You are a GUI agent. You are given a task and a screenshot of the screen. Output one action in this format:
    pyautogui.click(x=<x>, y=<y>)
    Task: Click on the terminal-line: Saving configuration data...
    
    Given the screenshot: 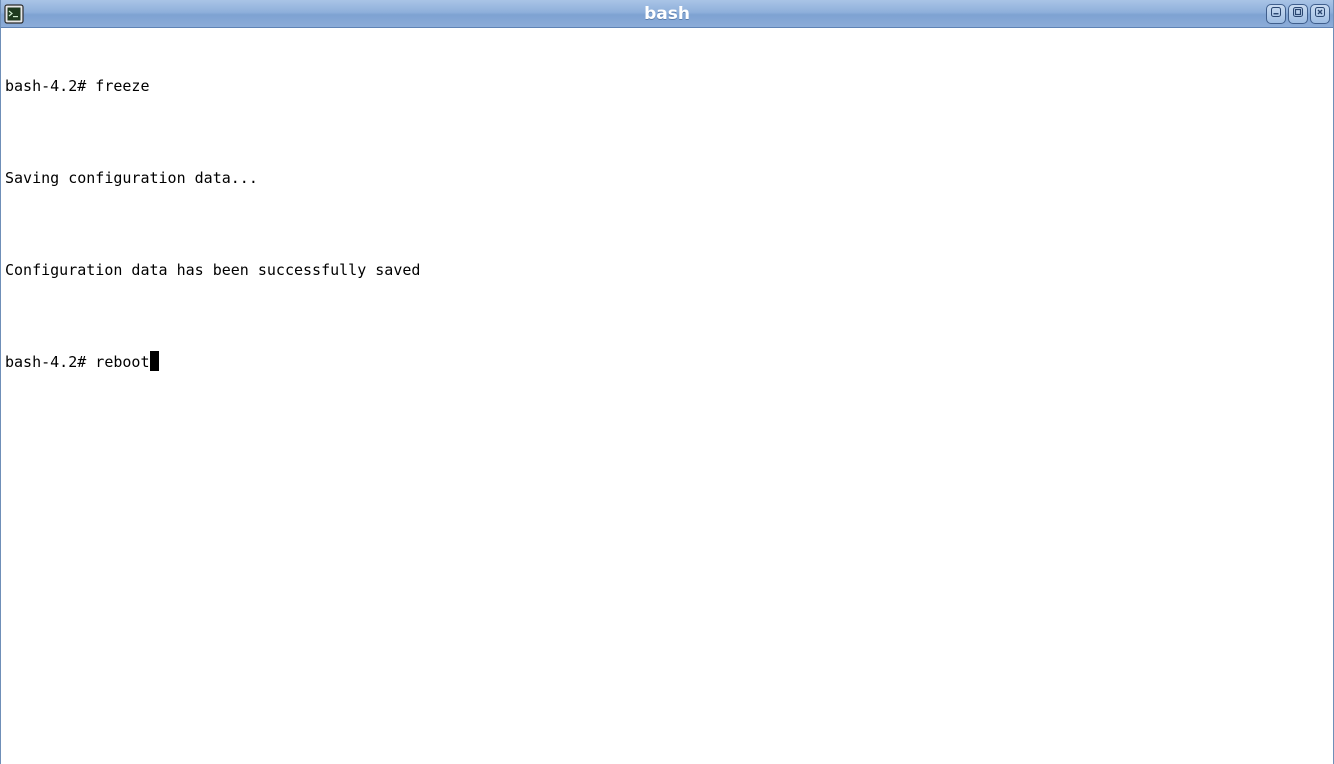 What is the action you would take?
    pyautogui.click(x=669, y=178)
    